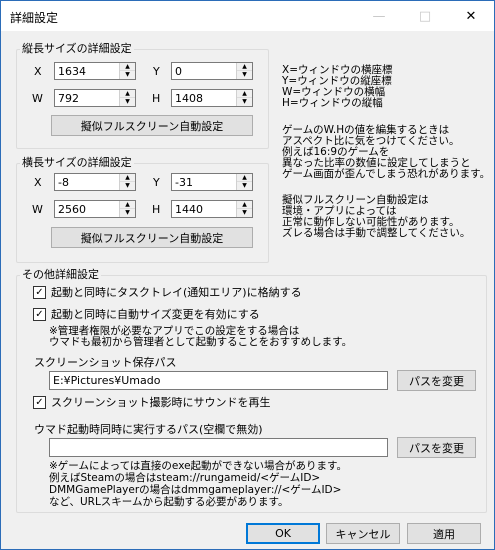  I want to click on vertical-h-value: 1408, so click(189, 98).